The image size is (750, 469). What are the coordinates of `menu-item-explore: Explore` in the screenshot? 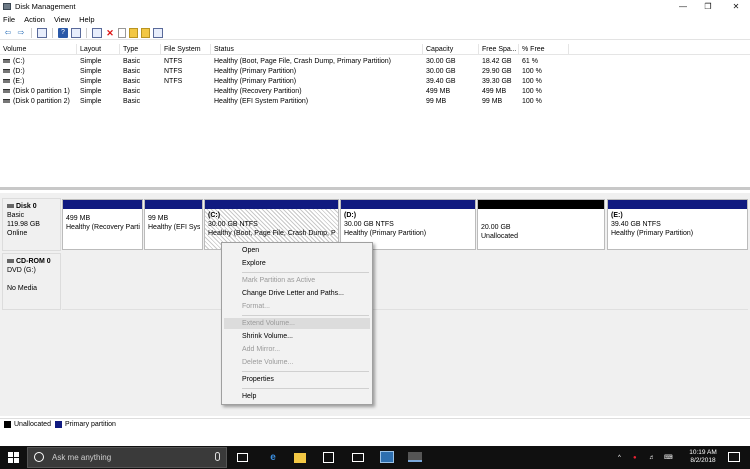 It's located at (254, 263).